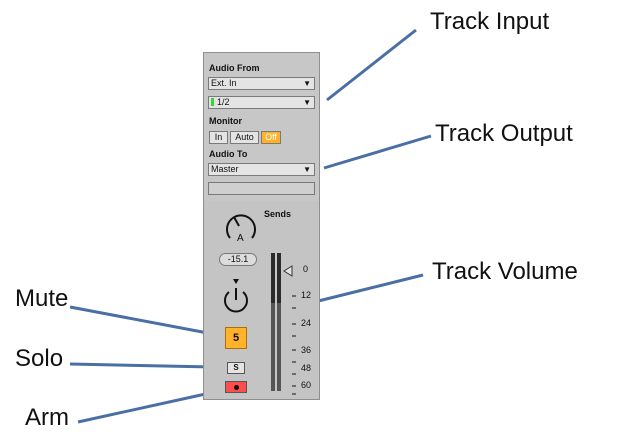  I want to click on input-level-icon, so click(212, 102).